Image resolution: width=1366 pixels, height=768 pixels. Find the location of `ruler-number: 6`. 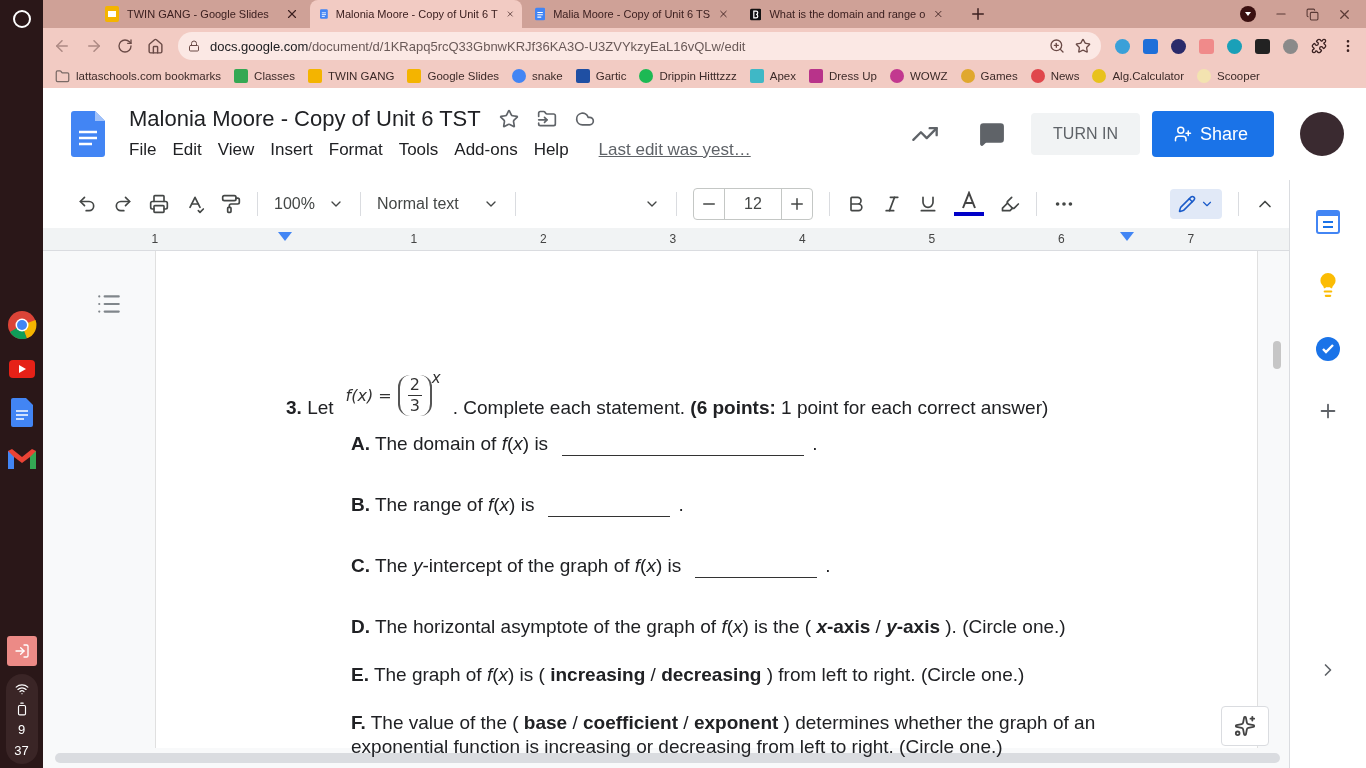

ruler-number: 6 is located at coordinates (1061, 239).